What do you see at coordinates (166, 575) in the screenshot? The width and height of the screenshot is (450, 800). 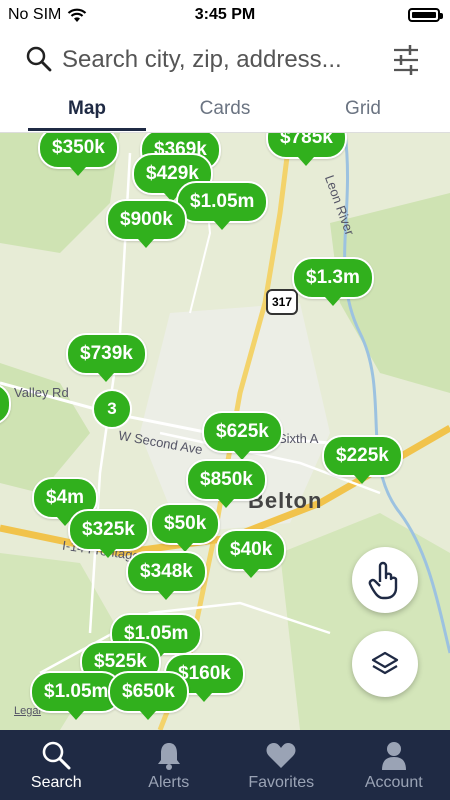 I see `price-pin: $348k` at bounding box center [166, 575].